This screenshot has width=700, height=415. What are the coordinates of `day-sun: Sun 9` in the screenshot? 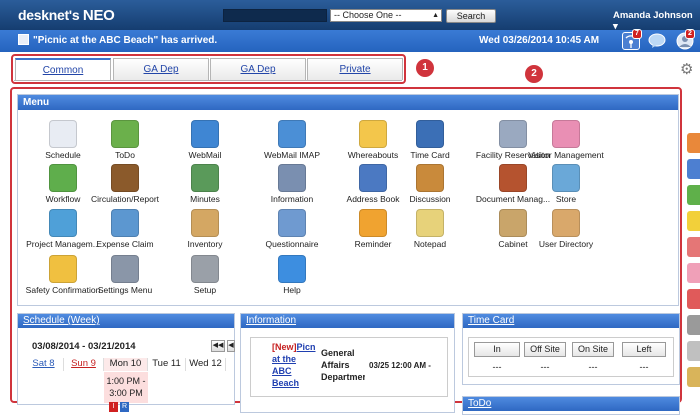 It's located at (84, 364).